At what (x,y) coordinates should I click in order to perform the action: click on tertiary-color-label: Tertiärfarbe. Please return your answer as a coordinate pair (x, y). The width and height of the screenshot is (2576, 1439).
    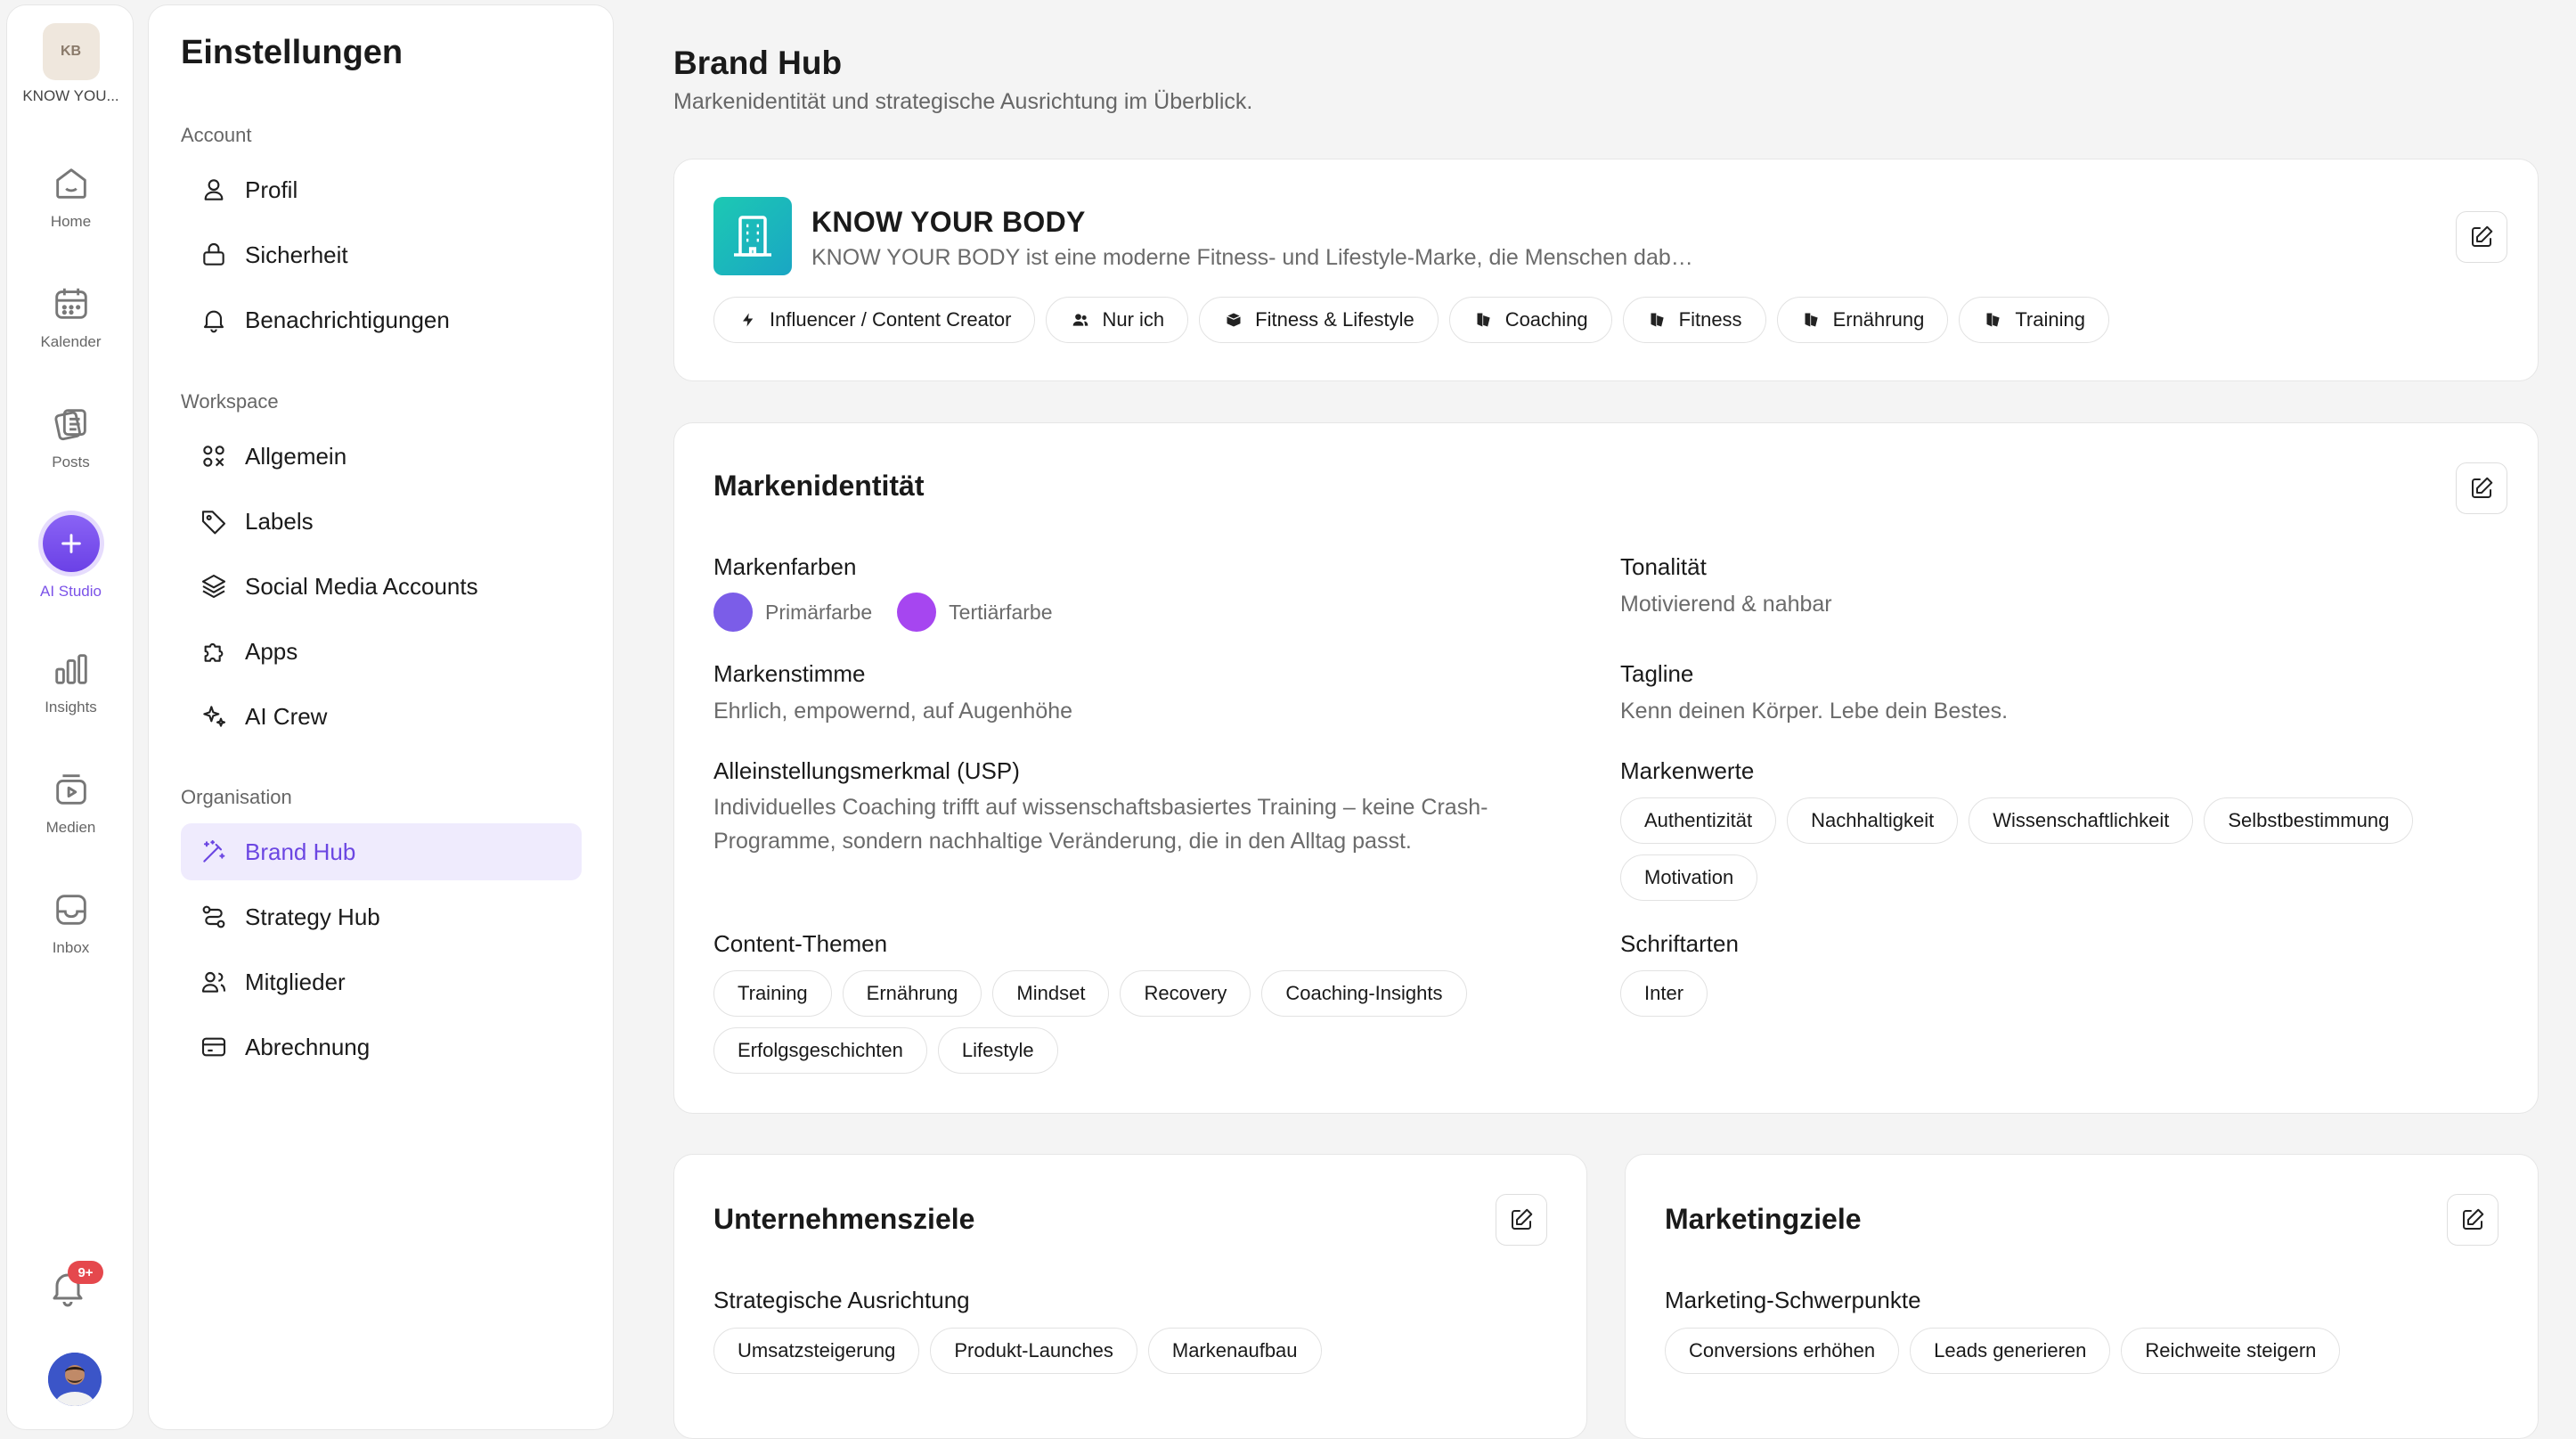
    Looking at the image, I should click on (1001, 612).